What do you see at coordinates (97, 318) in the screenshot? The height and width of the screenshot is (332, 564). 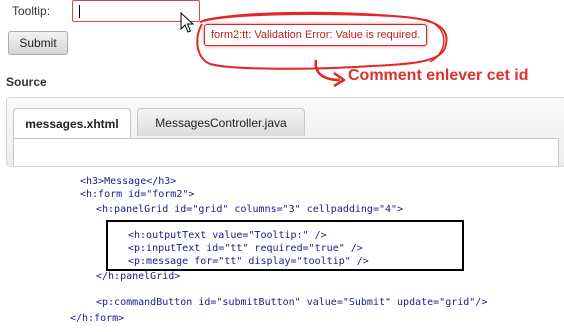 I see `code-line: </h:form>` at bounding box center [97, 318].